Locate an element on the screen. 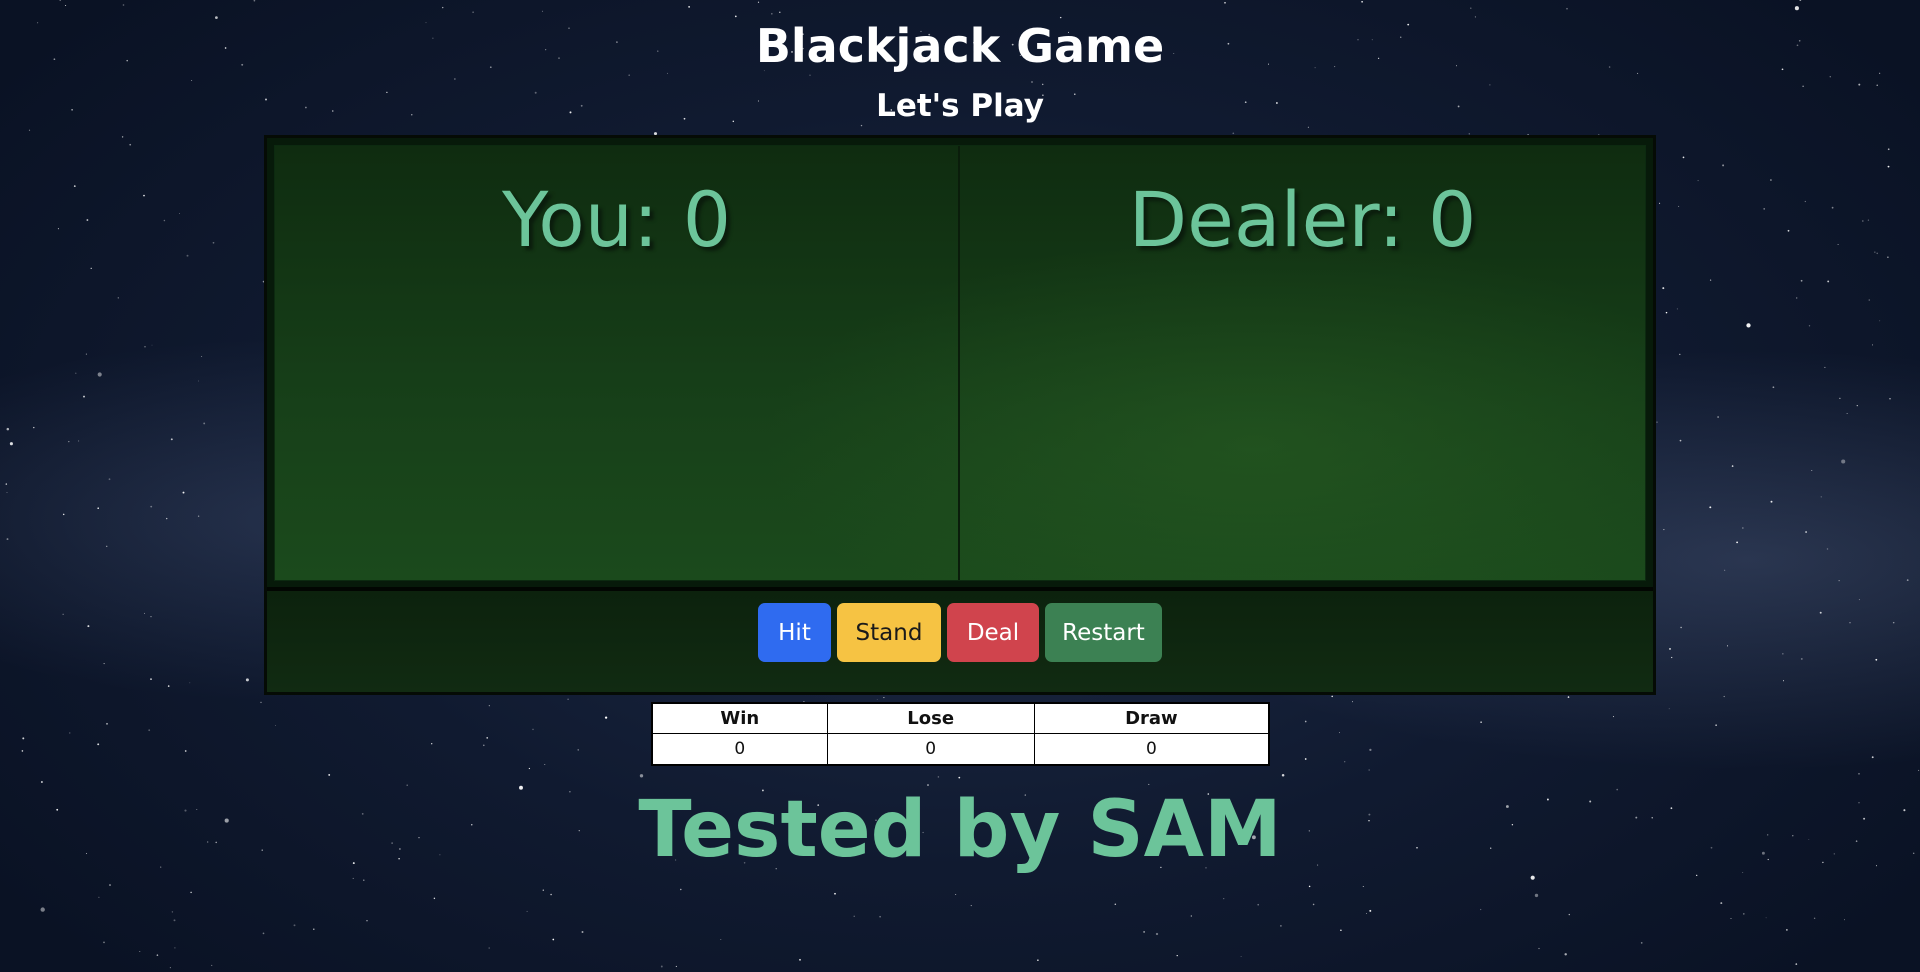 This screenshot has height=972, width=1920. draw-header: Draw is located at coordinates (1151, 718).